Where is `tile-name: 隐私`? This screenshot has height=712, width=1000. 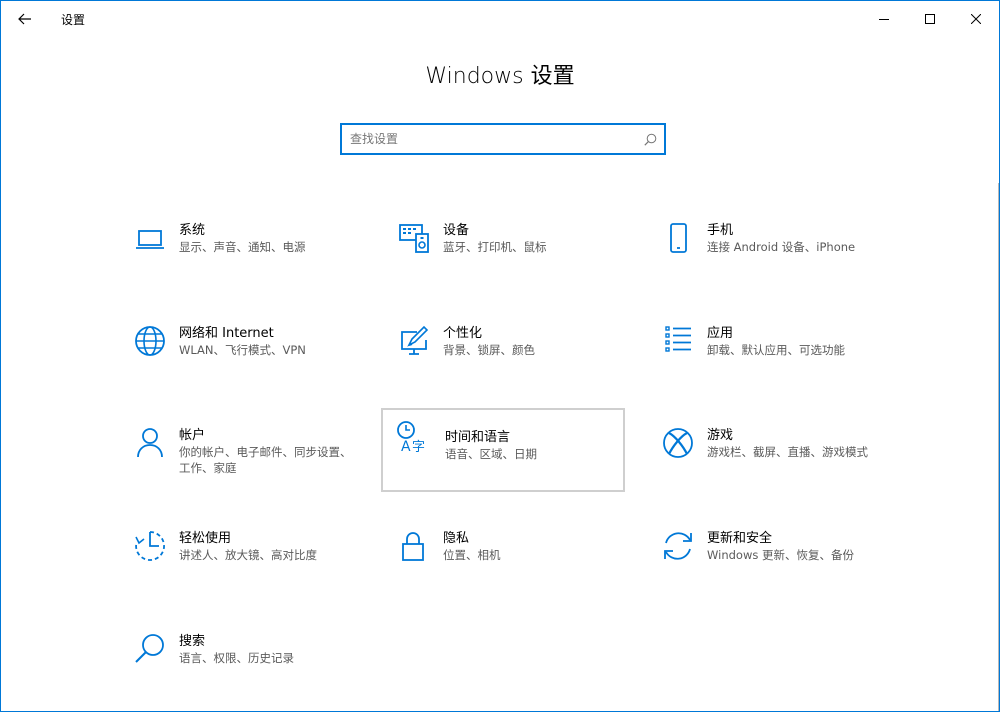 tile-name: 隐私 is located at coordinates (456, 538).